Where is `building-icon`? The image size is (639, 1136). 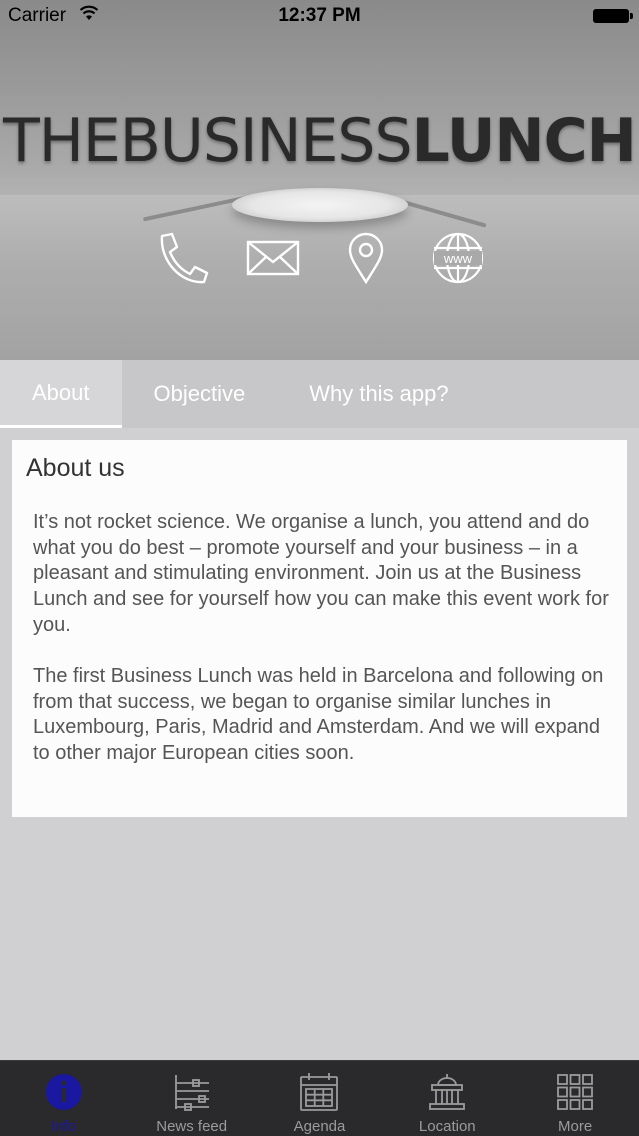
building-icon is located at coordinates (447, 1092).